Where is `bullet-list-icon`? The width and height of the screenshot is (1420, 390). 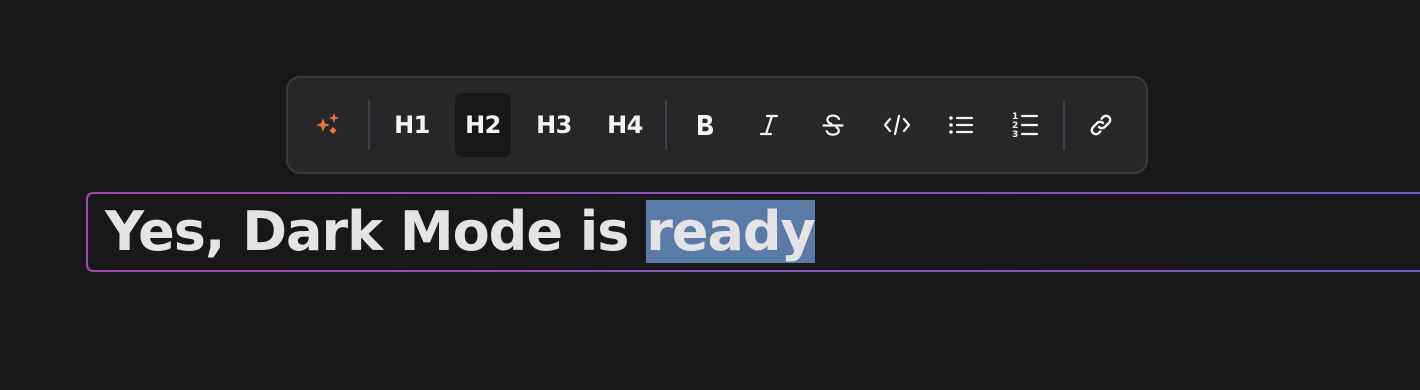
bullet-list-icon is located at coordinates (961, 125).